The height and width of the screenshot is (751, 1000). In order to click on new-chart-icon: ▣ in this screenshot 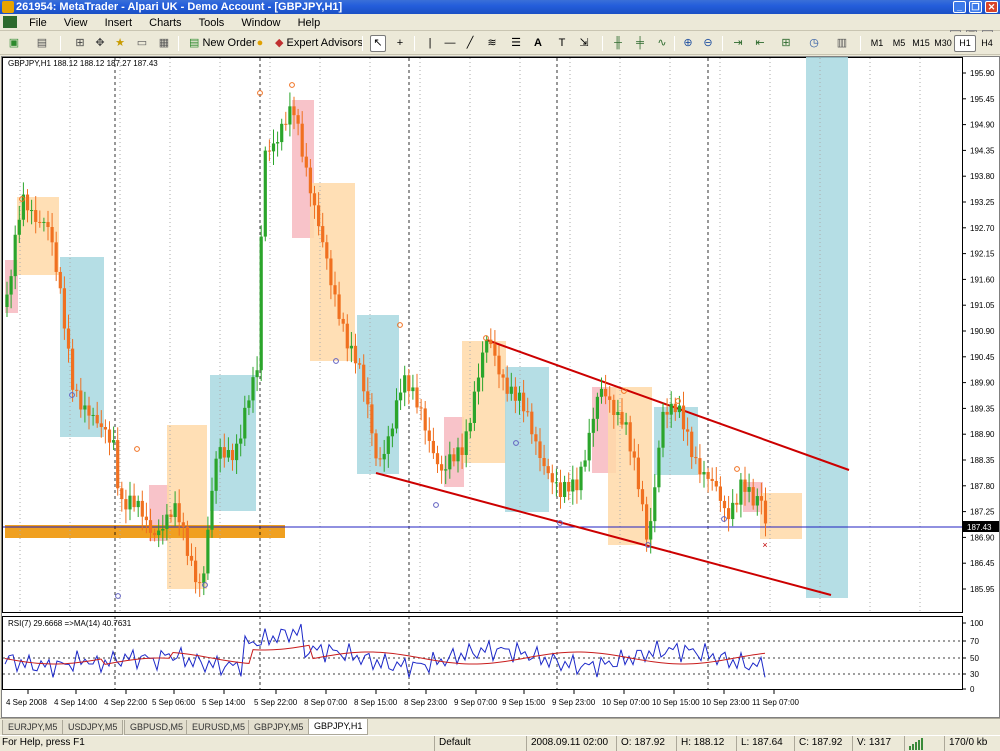, I will do `click(14, 43)`.